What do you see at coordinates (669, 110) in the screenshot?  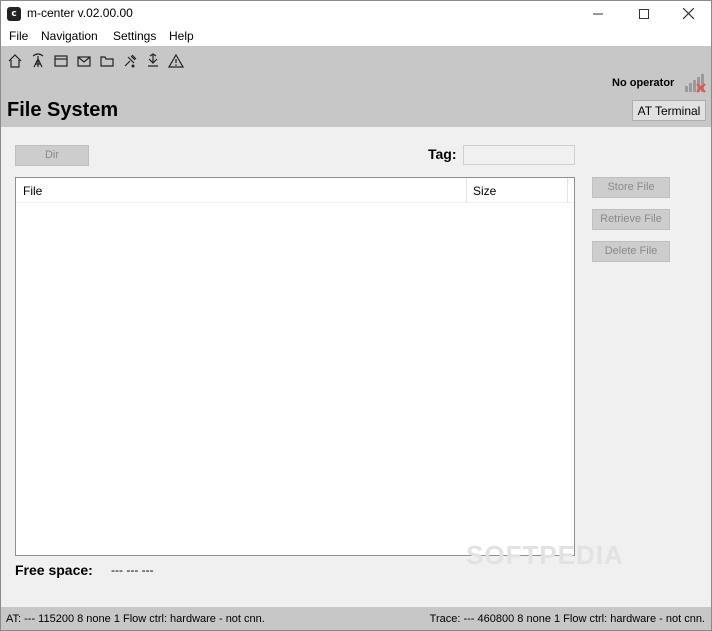 I see `at-terminal-button: AT Terminal` at bounding box center [669, 110].